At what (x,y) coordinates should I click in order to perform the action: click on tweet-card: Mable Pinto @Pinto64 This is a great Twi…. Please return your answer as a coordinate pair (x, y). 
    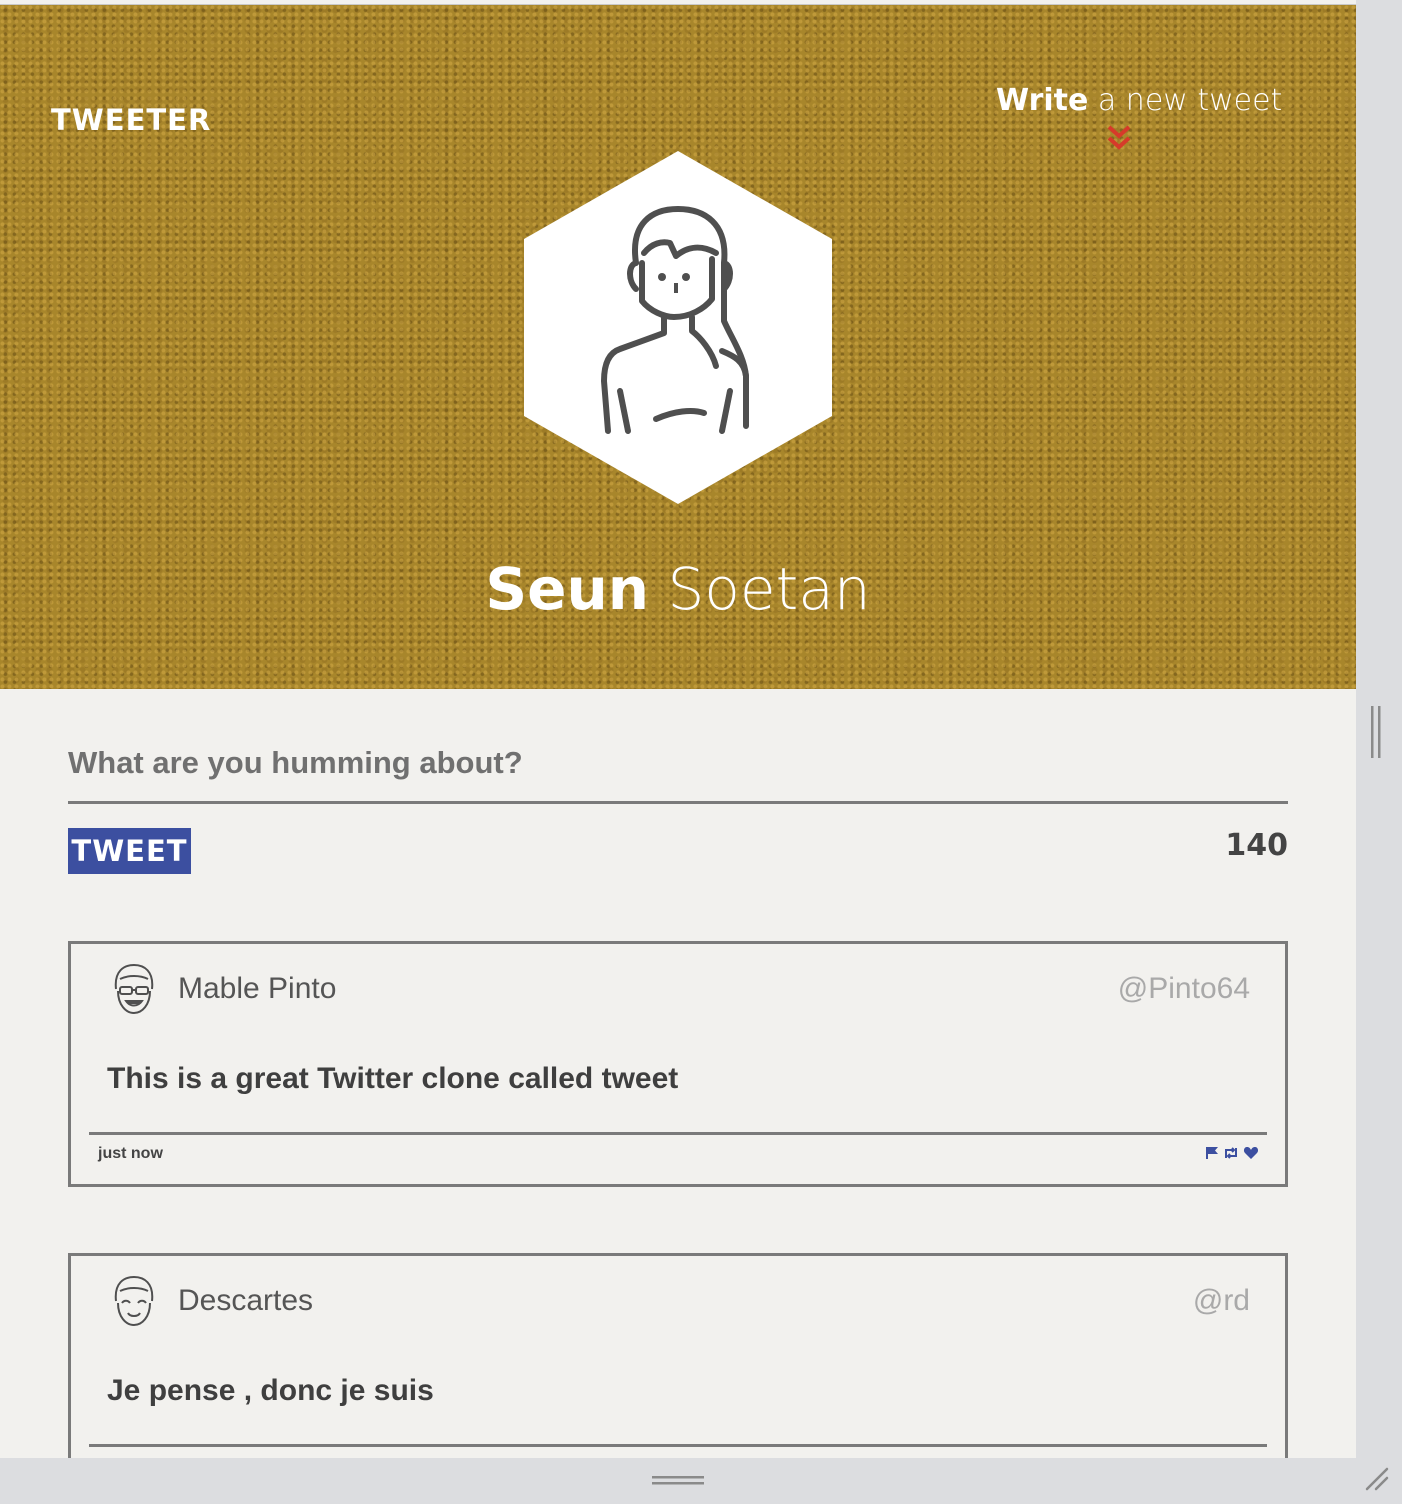
    Looking at the image, I should click on (678, 1064).